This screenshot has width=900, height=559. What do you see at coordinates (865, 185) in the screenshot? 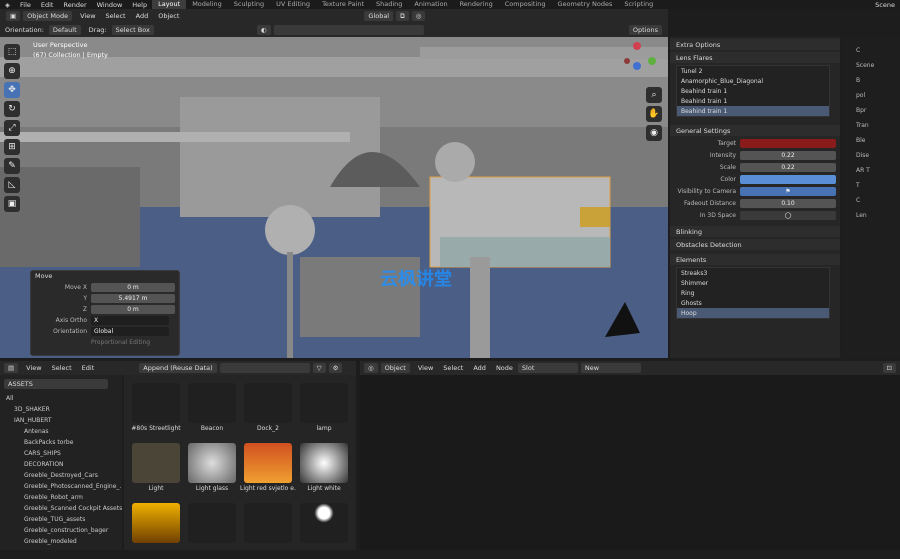
I see `sidebar-tab: T` at bounding box center [865, 185].